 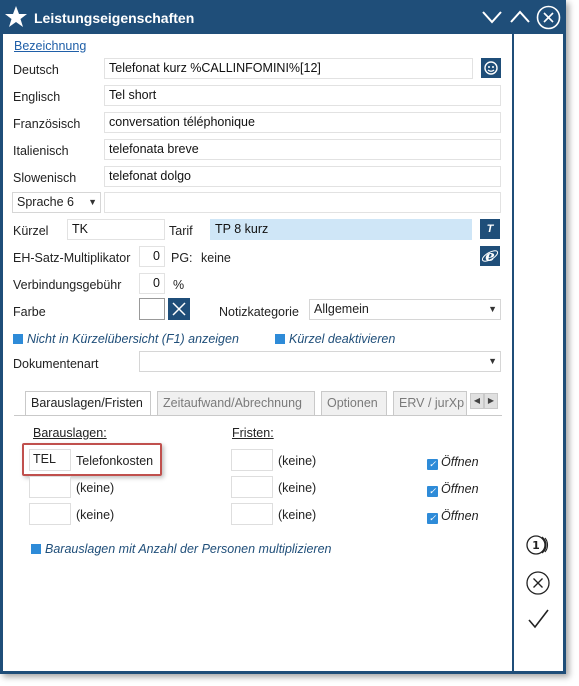 What do you see at coordinates (548, 17) in the screenshot?
I see `close-icon` at bounding box center [548, 17].